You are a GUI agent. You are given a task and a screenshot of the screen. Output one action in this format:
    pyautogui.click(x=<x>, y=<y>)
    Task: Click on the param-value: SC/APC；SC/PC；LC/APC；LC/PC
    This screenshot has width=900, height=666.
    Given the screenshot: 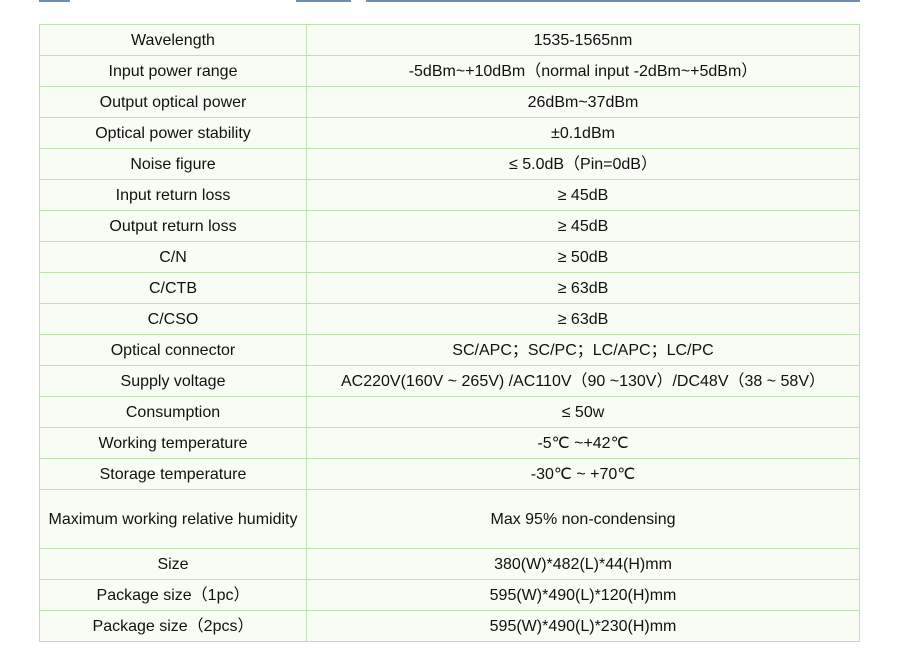 What is the action you would take?
    pyautogui.click(x=583, y=350)
    